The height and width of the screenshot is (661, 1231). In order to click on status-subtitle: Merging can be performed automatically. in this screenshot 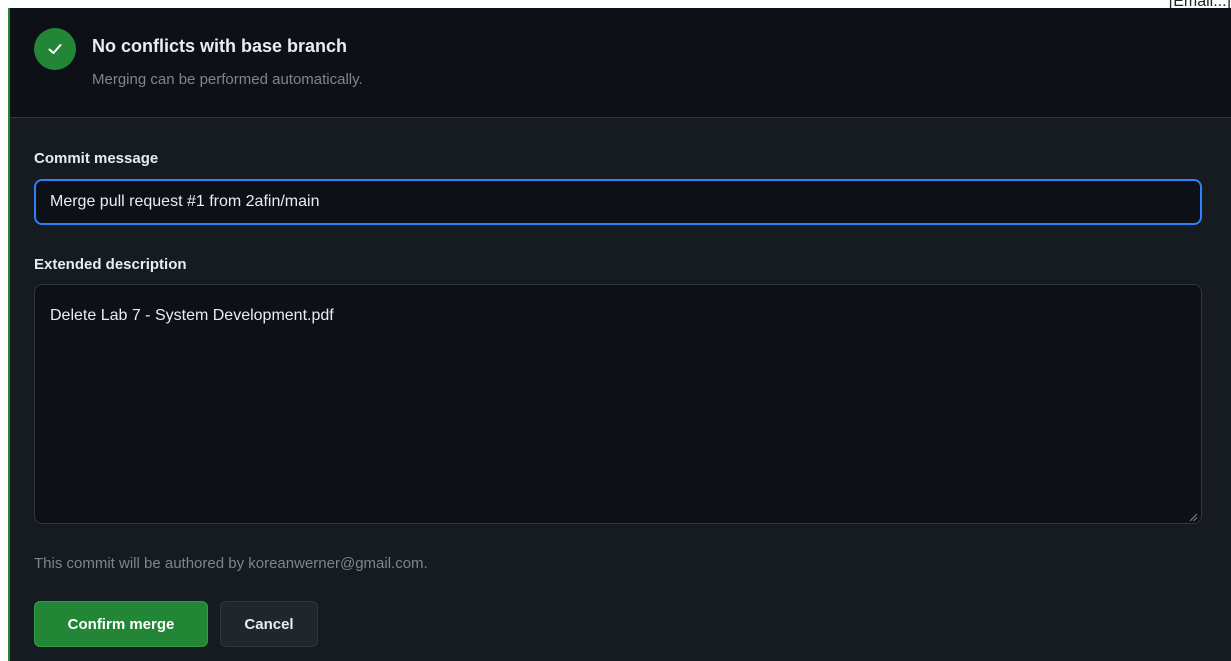, I will do `click(227, 79)`.